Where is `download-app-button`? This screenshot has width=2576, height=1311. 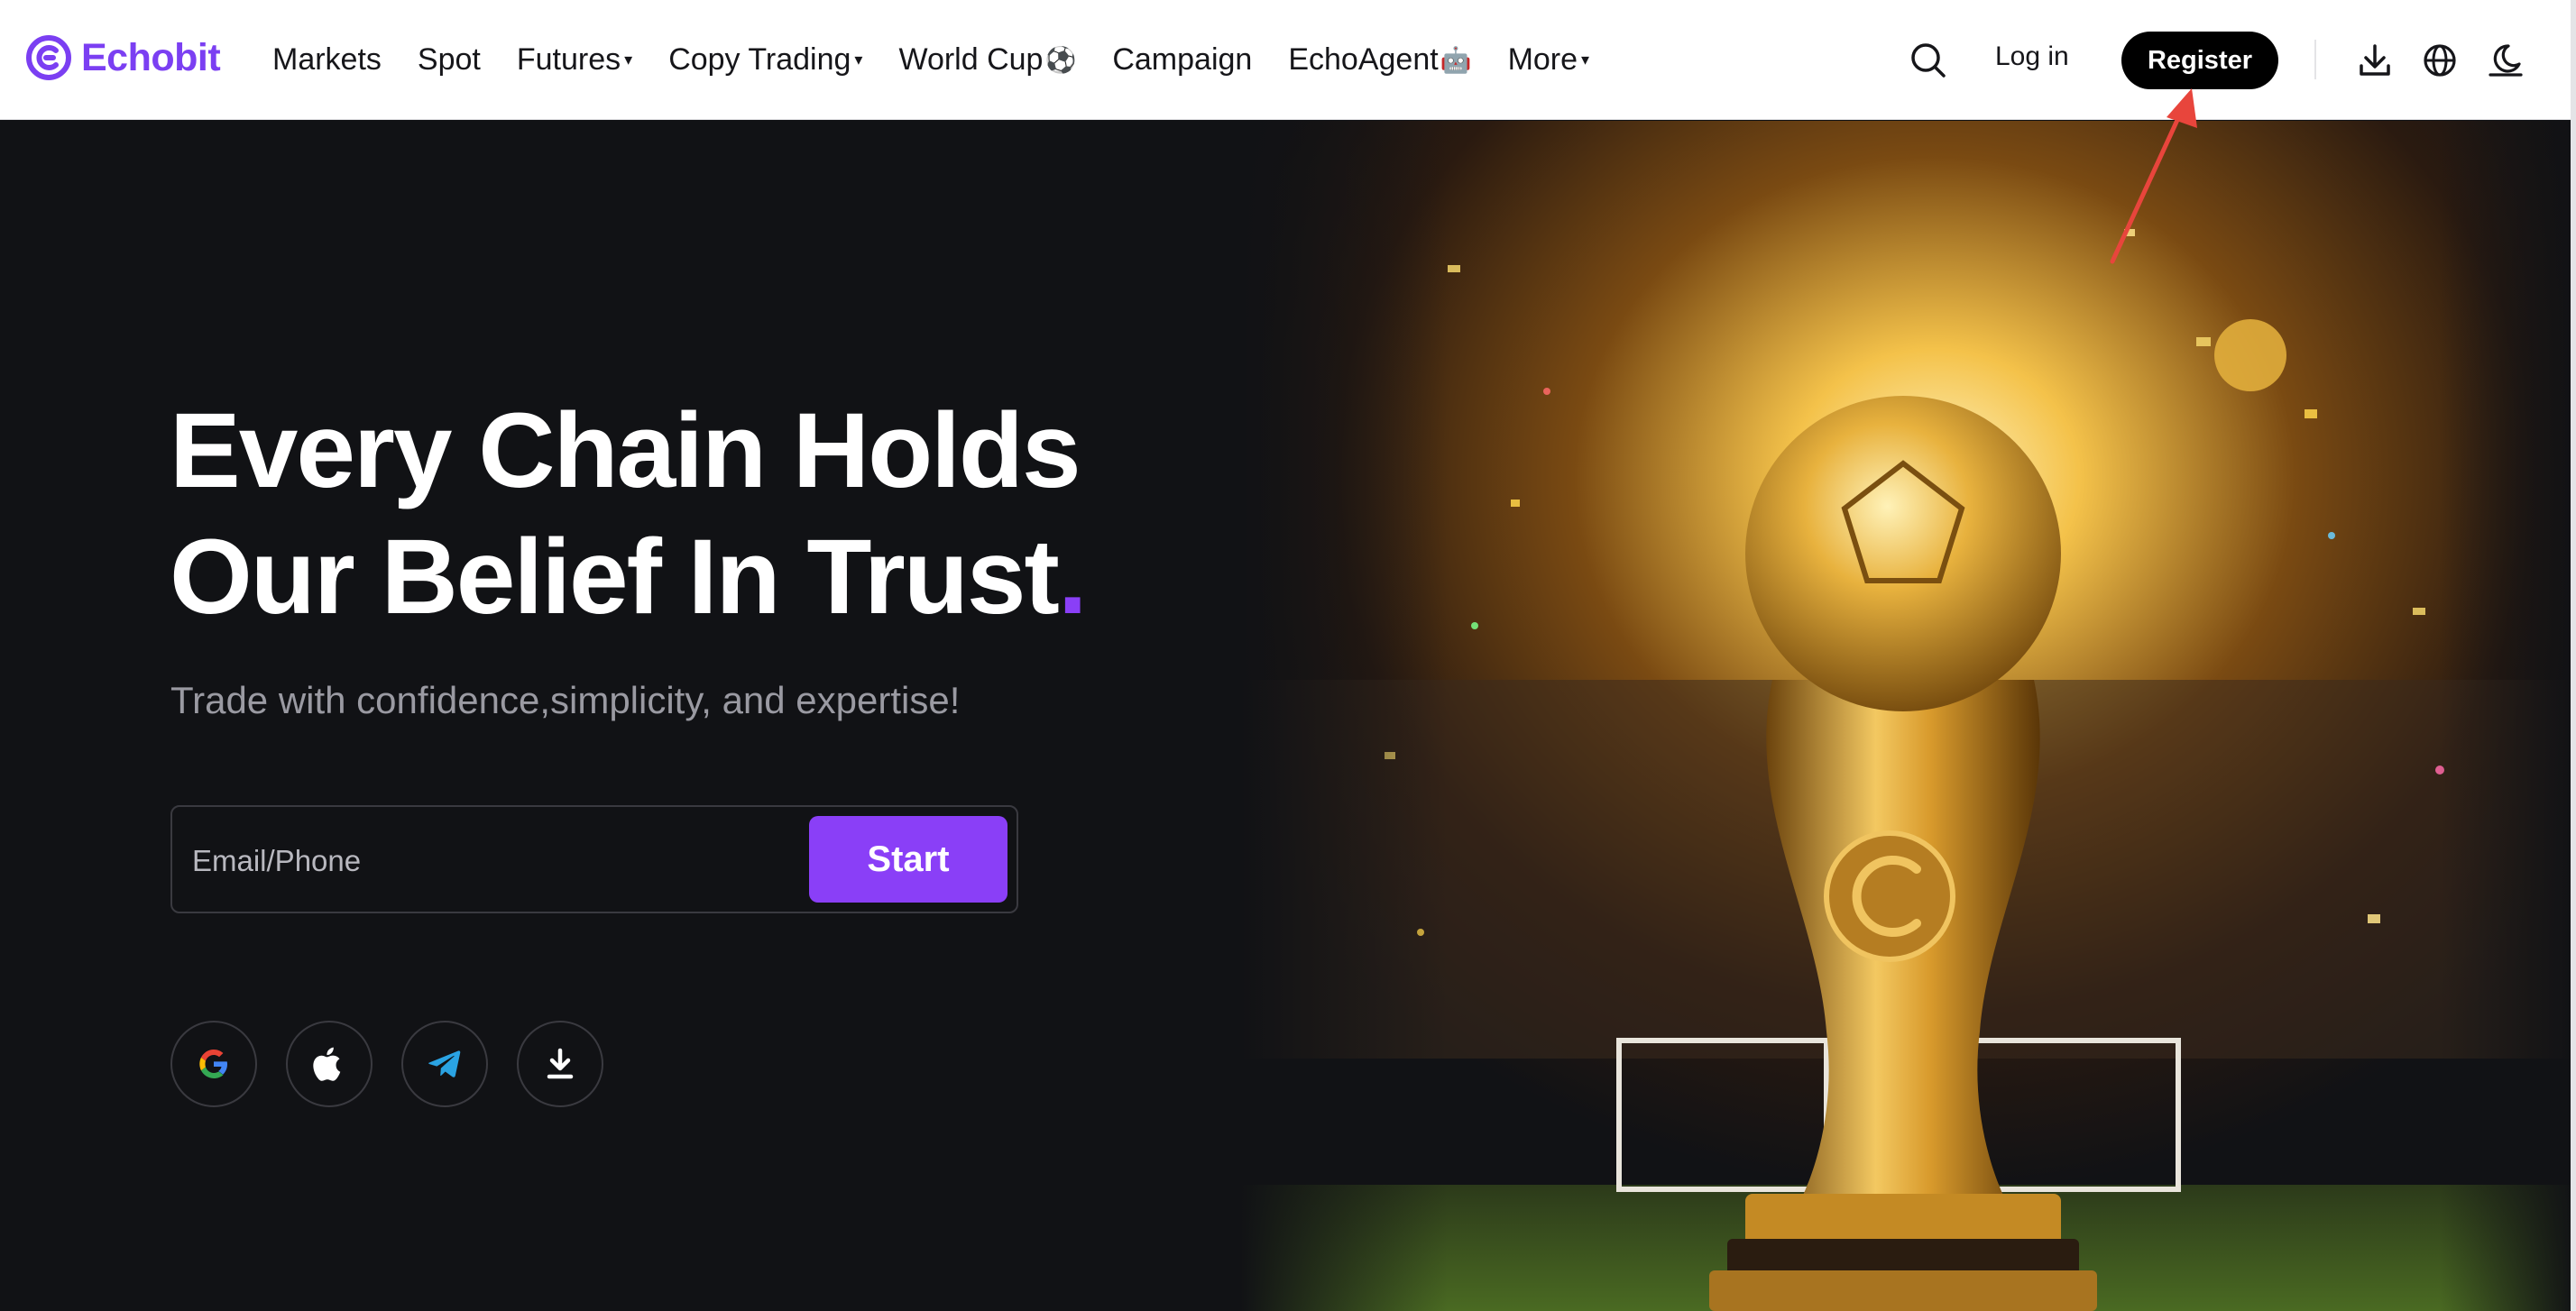
download-app-button is located at coordinates (560, 1064).